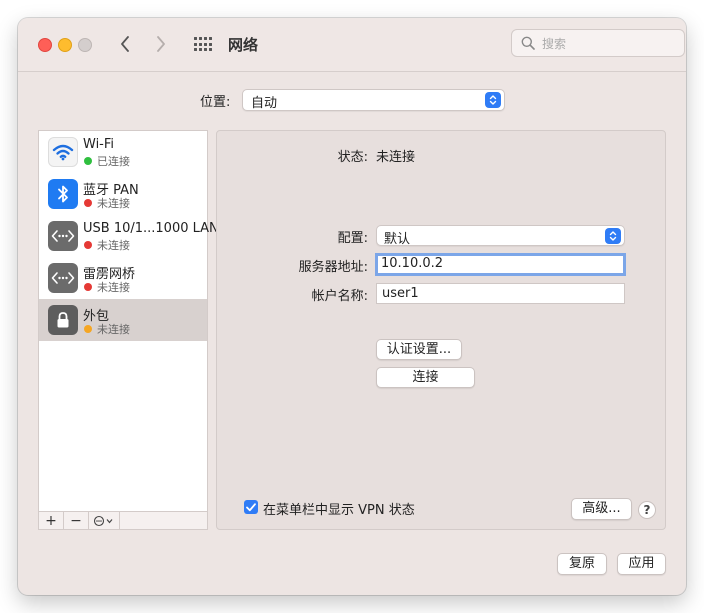 The image size is (704, 613). What do you see at coordinates (113, 161) in the screenshot?
I see `service-status: 已连接` at bounding box center [113, 161].